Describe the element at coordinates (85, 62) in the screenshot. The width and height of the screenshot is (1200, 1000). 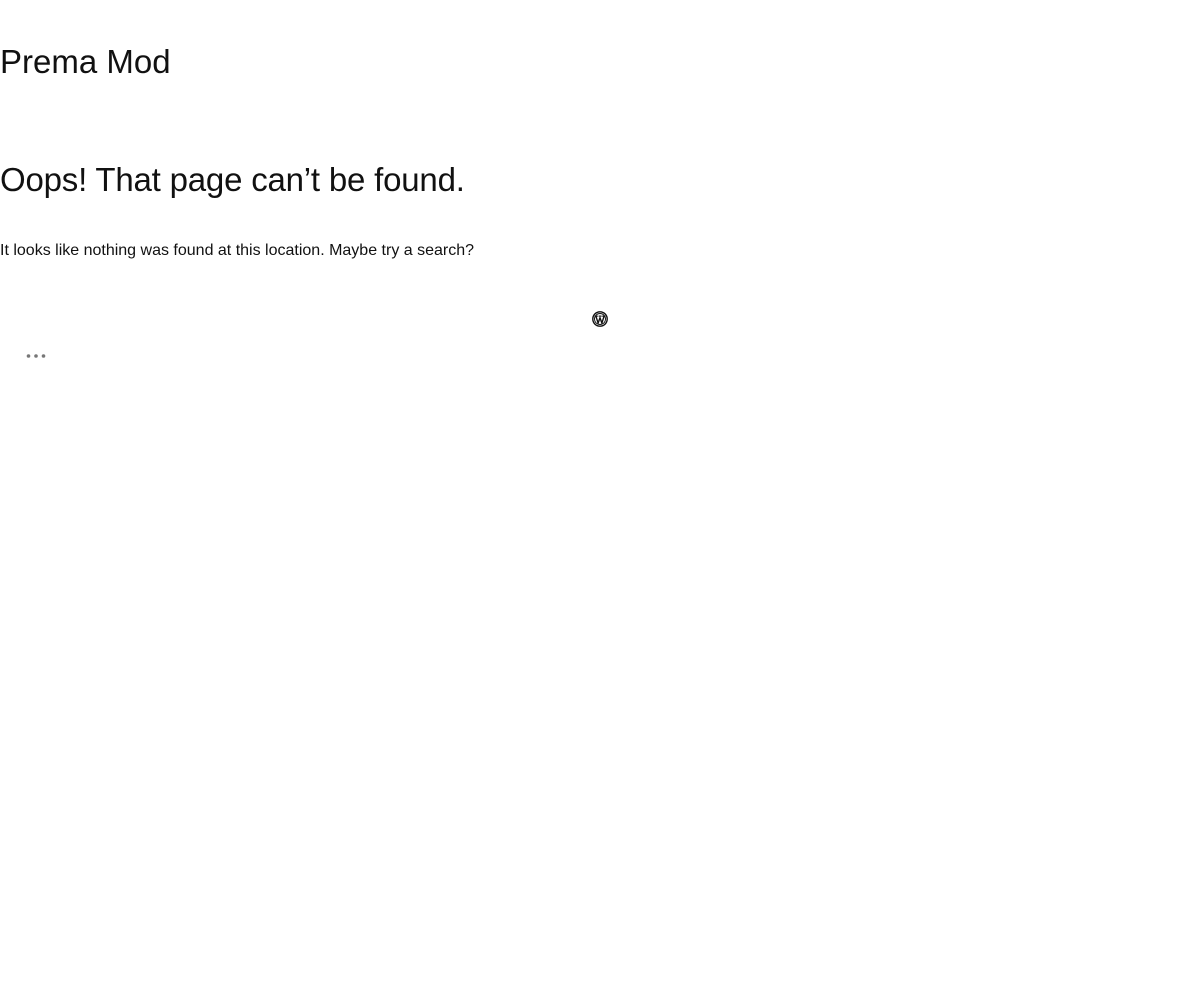
I see `site-title-link: Prema Mod` at that location.